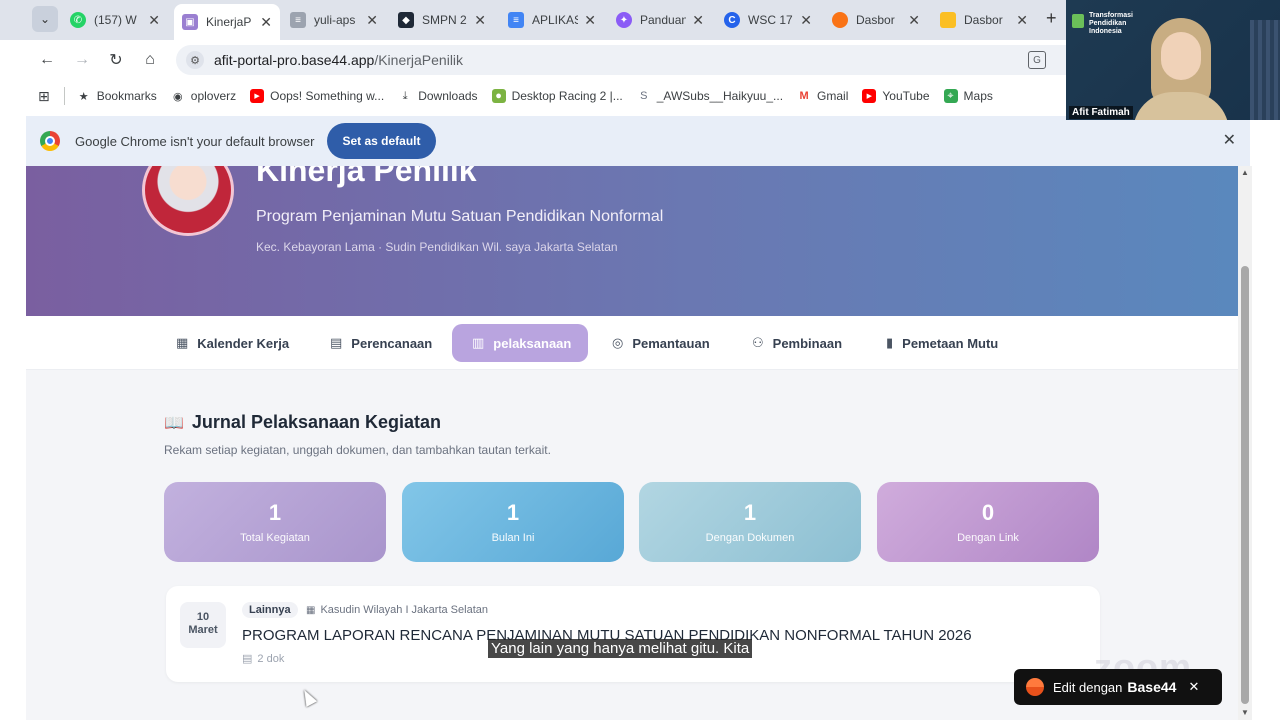 This screenshot has height=720, width=1280. Describe the element at coordinates (1245, 485) in the screenshot. I see `scrollbar-thumb` at that location.